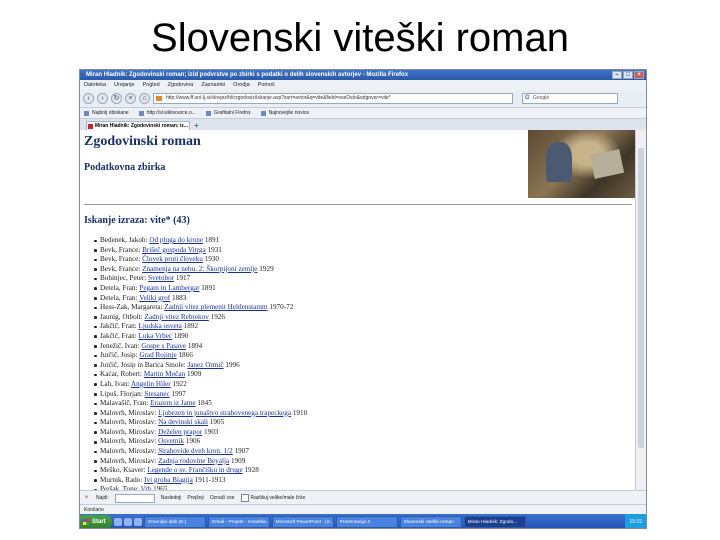 This screenshot has height=540, width=720. I want to click on result-author: Bevk, France:, so click(120, 268).